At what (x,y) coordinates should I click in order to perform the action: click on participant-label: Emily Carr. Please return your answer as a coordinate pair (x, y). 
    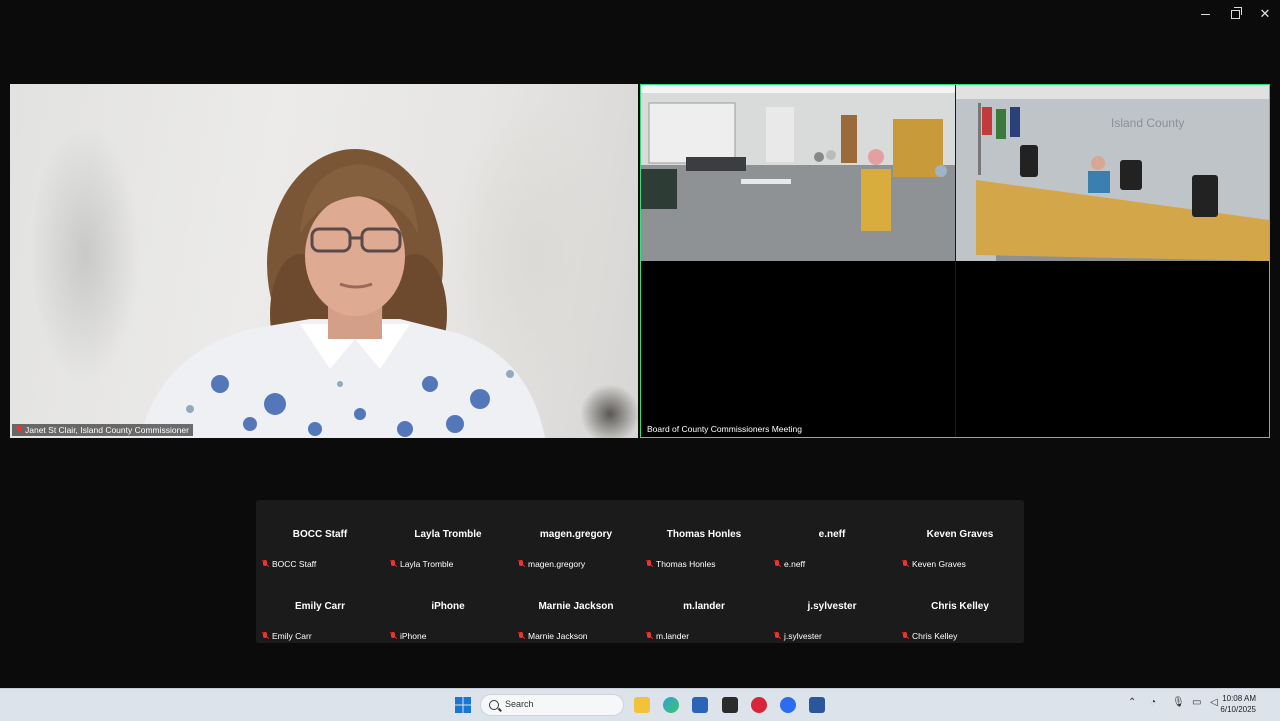
    Looking at the image, I should click on (287, 636).